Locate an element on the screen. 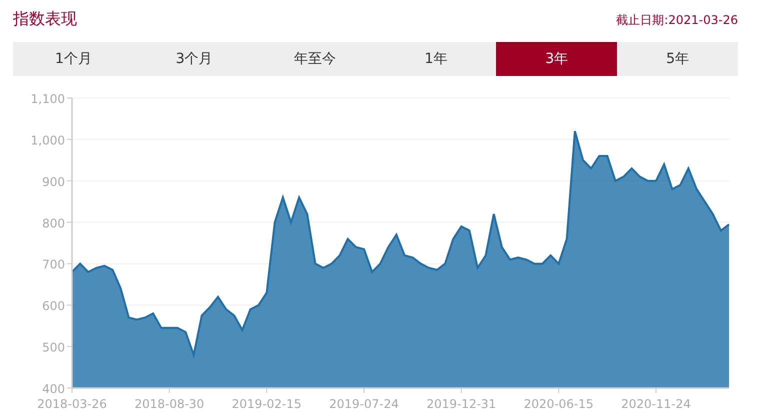  y-tick-label: 500 is located at coordinates (53, 347).